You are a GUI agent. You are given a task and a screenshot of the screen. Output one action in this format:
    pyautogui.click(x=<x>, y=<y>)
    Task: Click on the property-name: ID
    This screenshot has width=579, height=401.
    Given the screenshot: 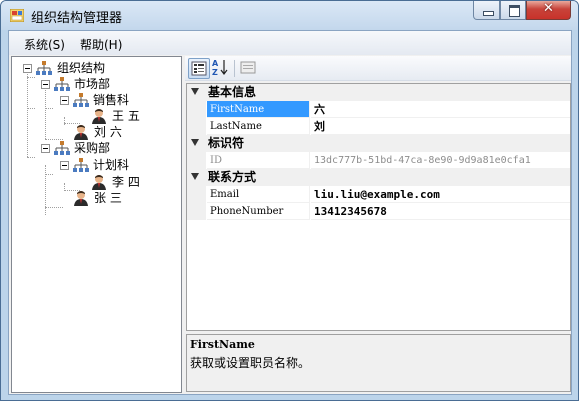 What is the action you would take?
    pyautogui.click(x=258, y=160)
    